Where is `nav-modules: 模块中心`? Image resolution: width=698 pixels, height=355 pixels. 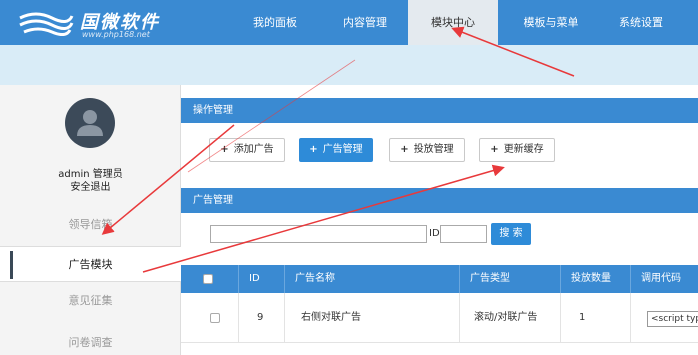 nav-modules: 模块中心 is located at coordinates (453, 22).